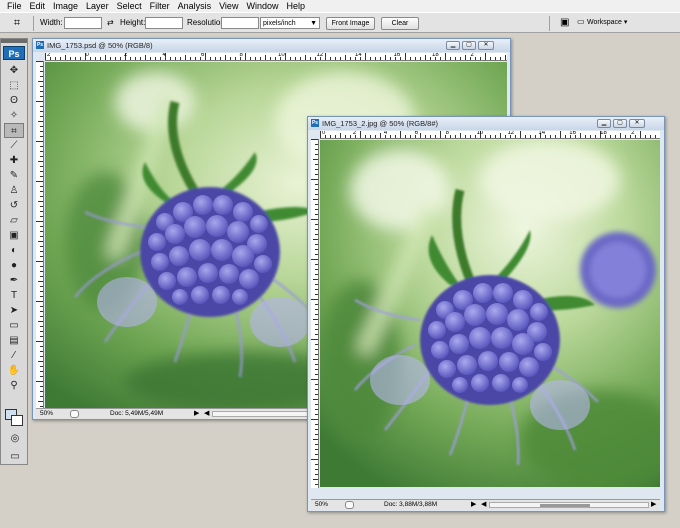  What do you see at coordinates (486, 123) in the screenshot?
I see `window-titlebar: Ps IMG_1753_2.jpg @ 50% (RGB/8#) ▁ ▢ ✕` at bounding box center [486, 123].